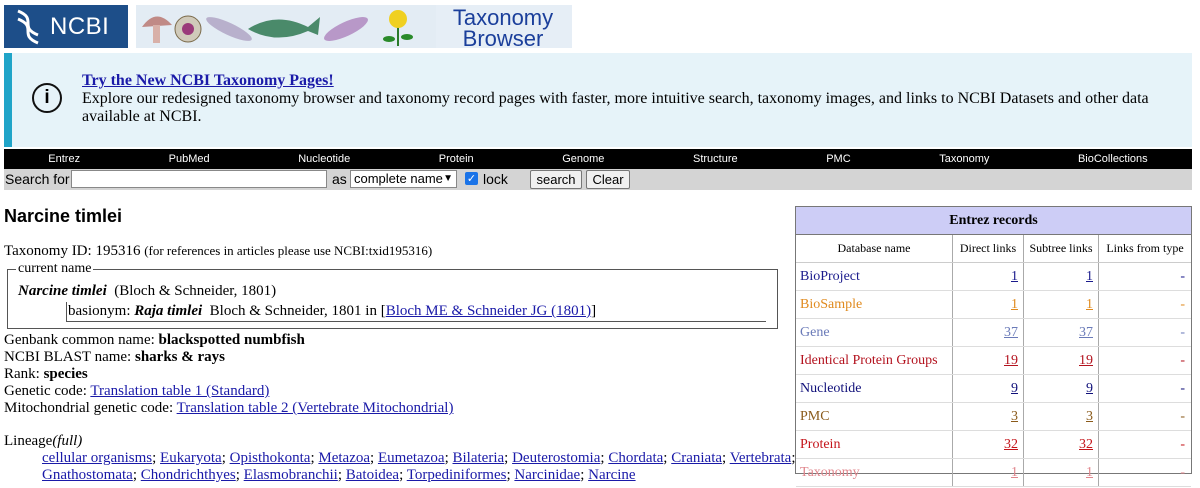 This screenshot has height=488, width=1200. What do you see at coordinates (993, 445) in the screenshot?
I see `entrez-row: Protein 32 32 -` at bounding box center [993, 445].